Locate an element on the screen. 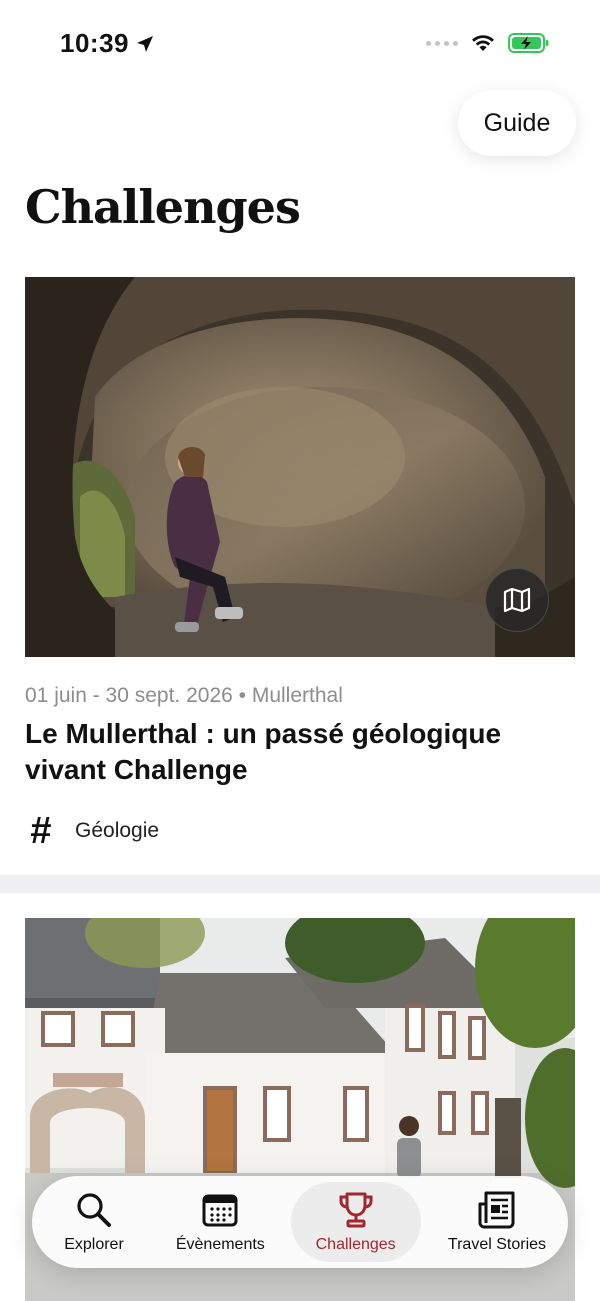 The image size is (600, 1301). map-button is located at coordinates (517, 600).